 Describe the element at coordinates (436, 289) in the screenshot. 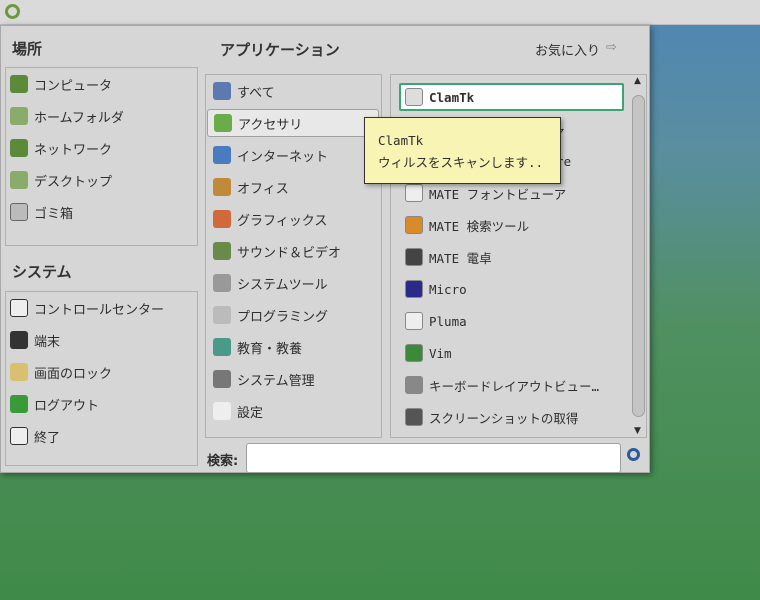

I see `app-item: Micro` at that location.